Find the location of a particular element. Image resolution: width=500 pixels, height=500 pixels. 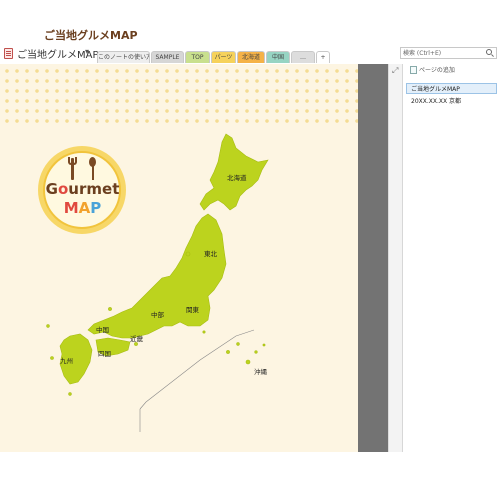

sado-island is located at coordinates (188, 254).